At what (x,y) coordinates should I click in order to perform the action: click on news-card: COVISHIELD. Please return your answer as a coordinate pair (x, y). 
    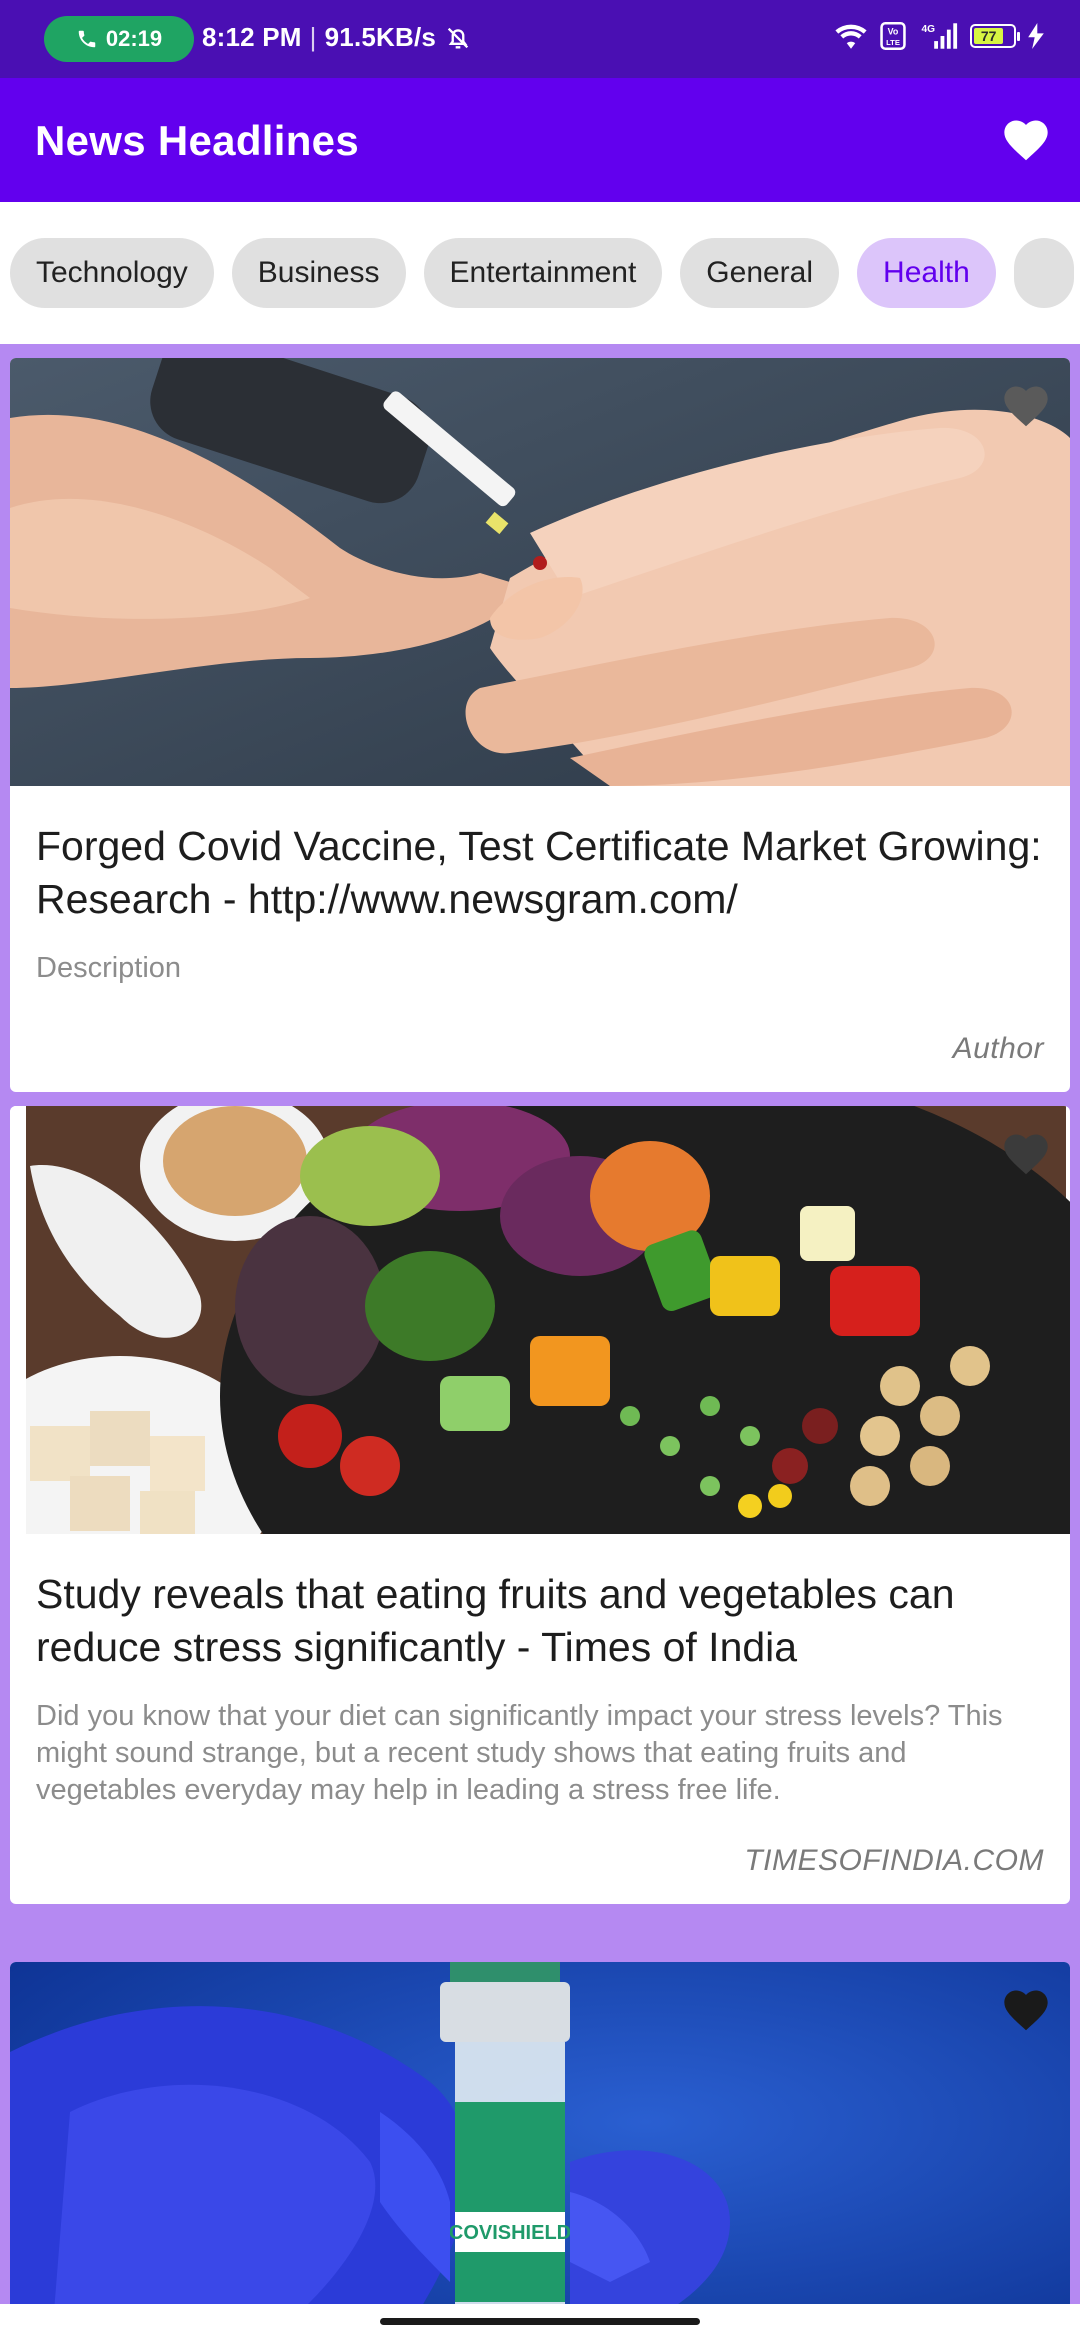
    Looking at the image, I should click on (540, 2133).